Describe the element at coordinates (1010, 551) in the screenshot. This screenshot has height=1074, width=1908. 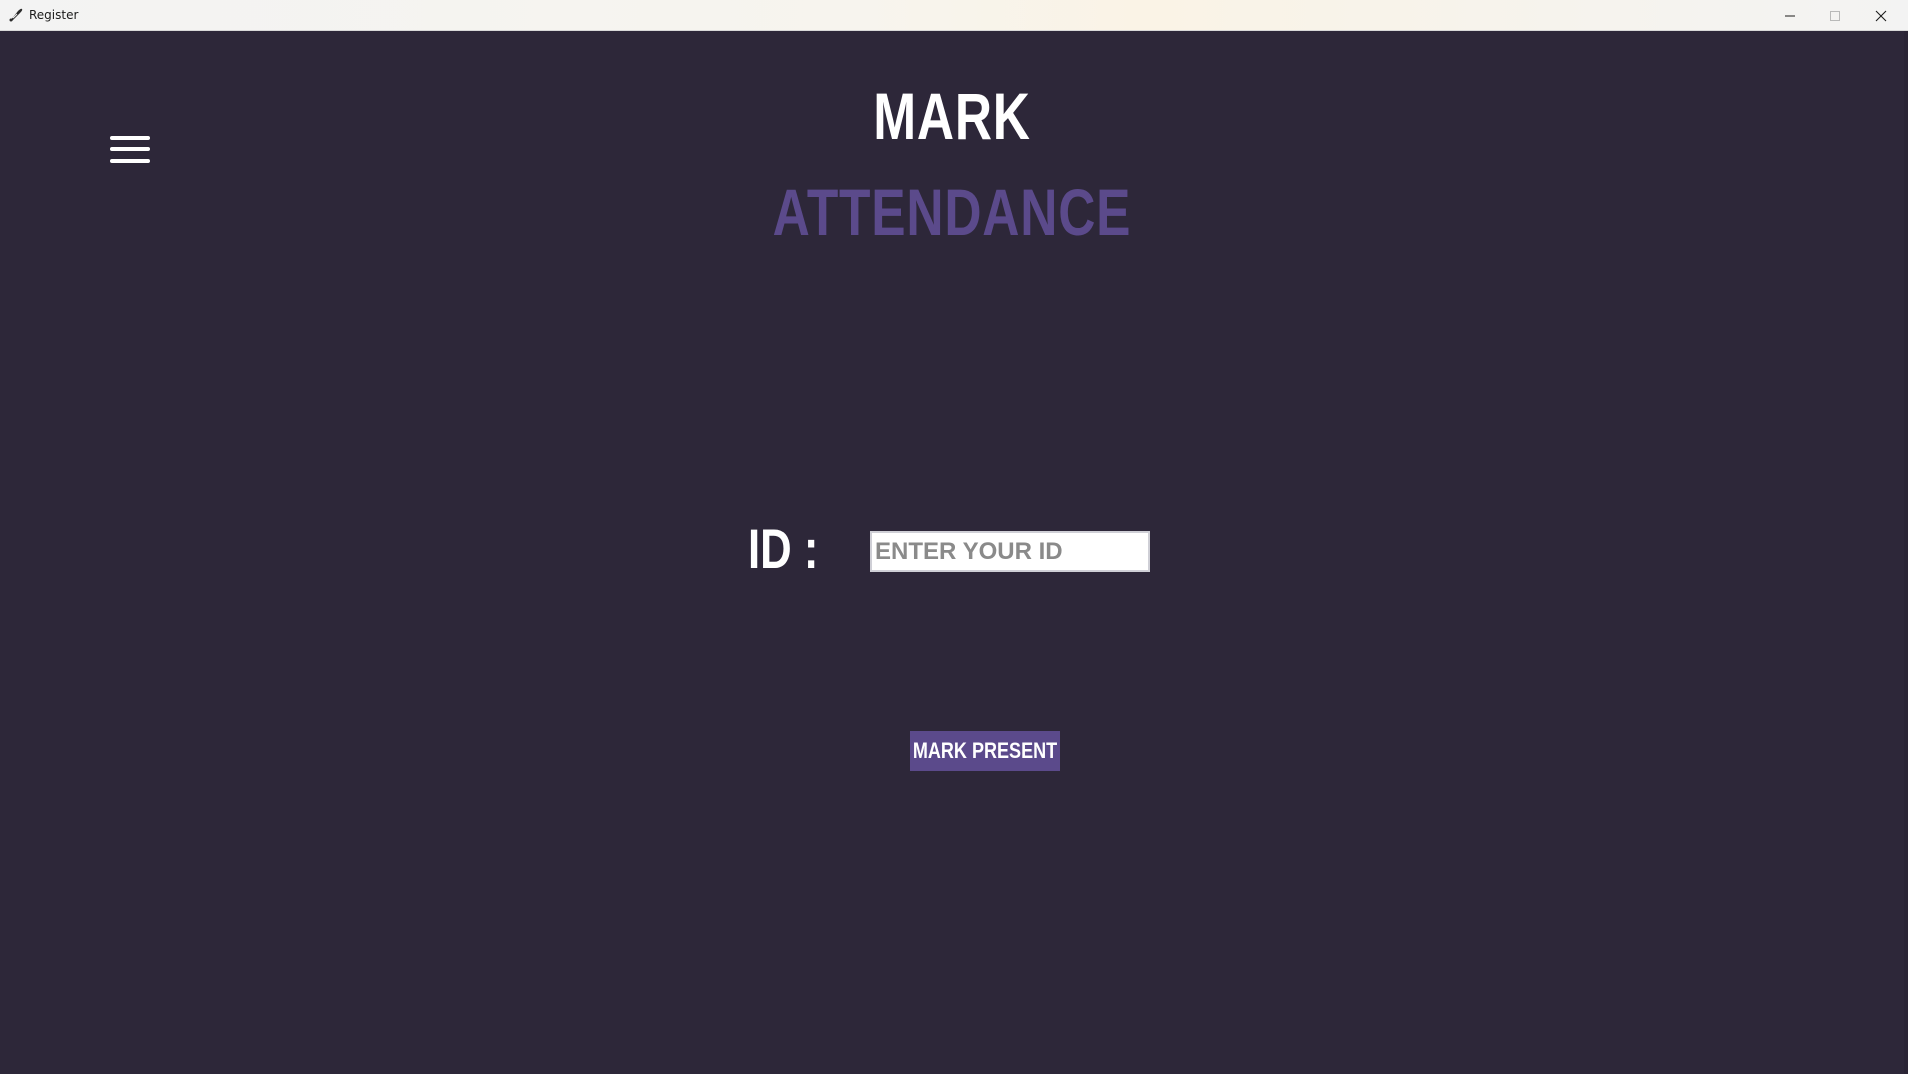
I see `id-input` at that location.